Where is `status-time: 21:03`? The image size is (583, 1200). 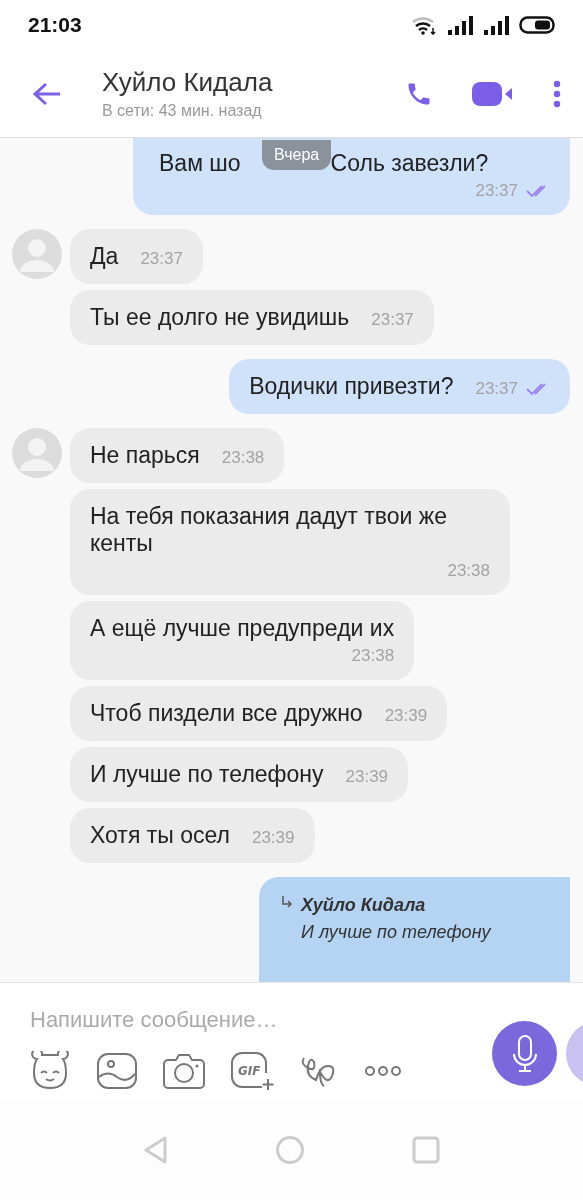 status-time: 21:03 is located at coordinates (55, 25).